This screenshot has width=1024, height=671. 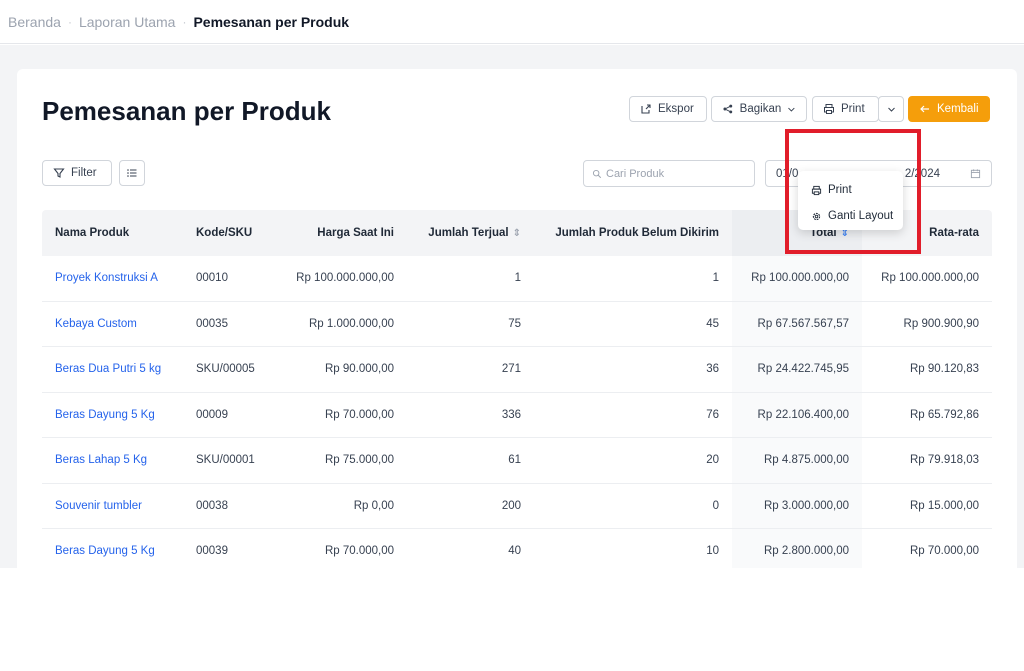 What do you see at coordinates (59, 173) in the screenshot?
I see `filter-icon` at bounding box center [59, 173].